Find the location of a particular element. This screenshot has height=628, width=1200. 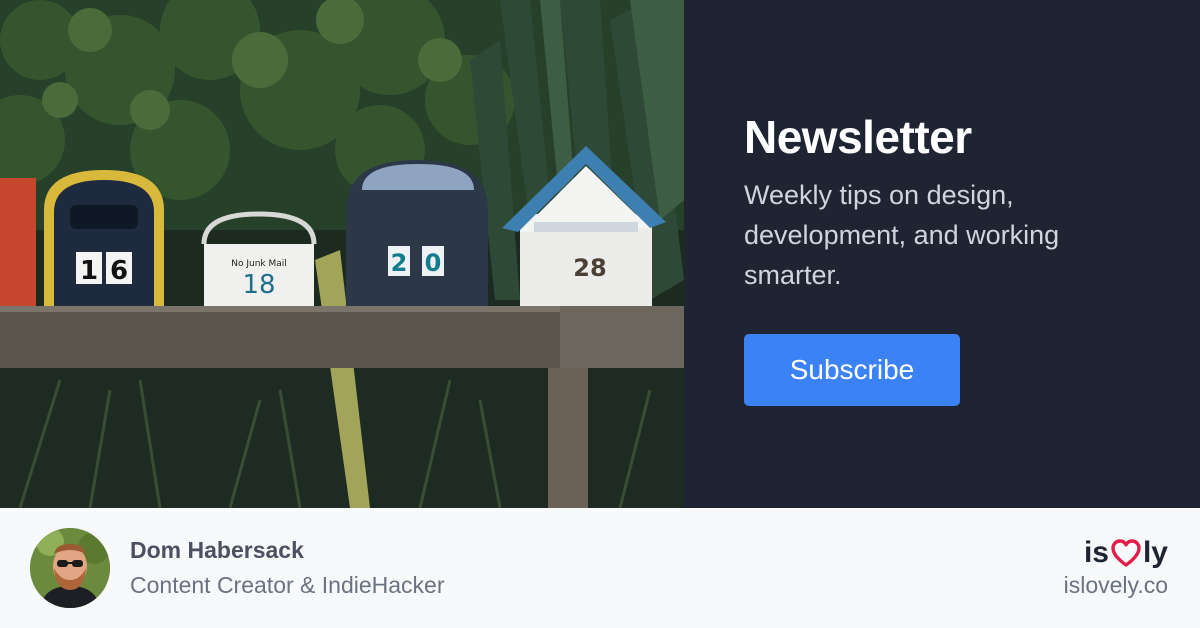

svg-text: 18 is located at coordinates (258, 285).